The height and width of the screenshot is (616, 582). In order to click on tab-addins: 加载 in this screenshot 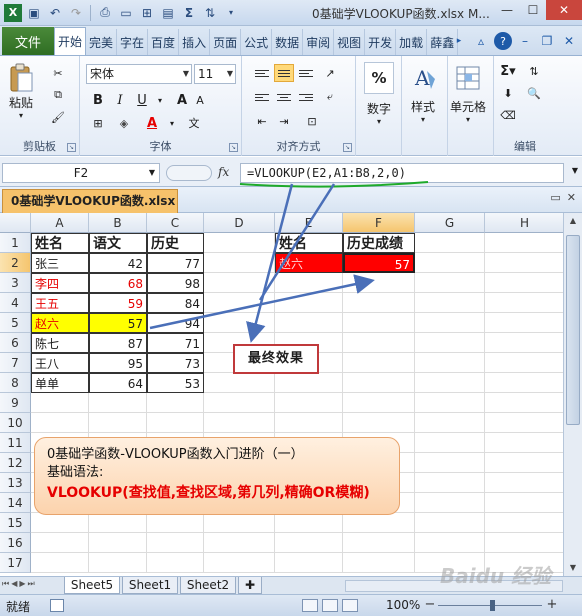, I will do `click(412, 42)`.